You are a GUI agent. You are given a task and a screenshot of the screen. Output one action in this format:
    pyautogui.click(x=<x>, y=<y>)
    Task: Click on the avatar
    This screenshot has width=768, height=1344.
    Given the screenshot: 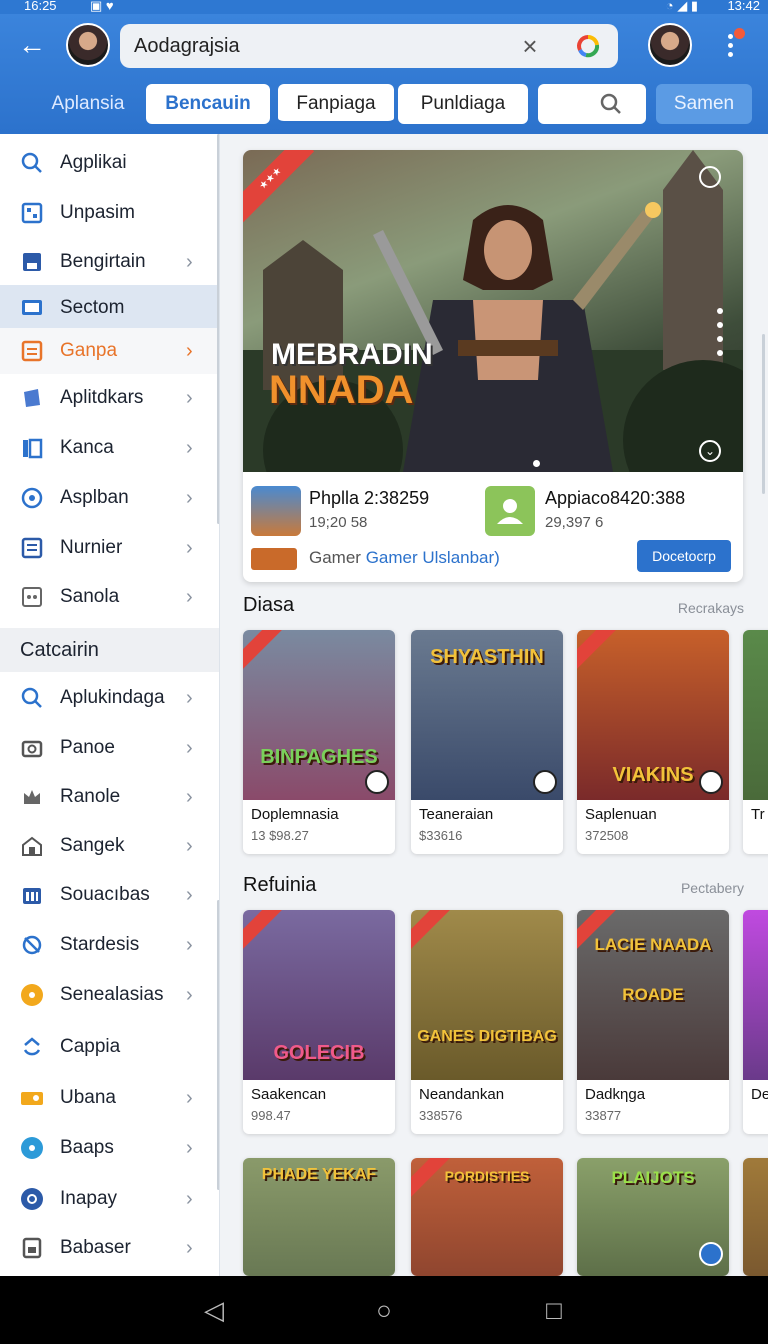 What is the action you would take?
    pyautogui.click(x=88, y=45)
    